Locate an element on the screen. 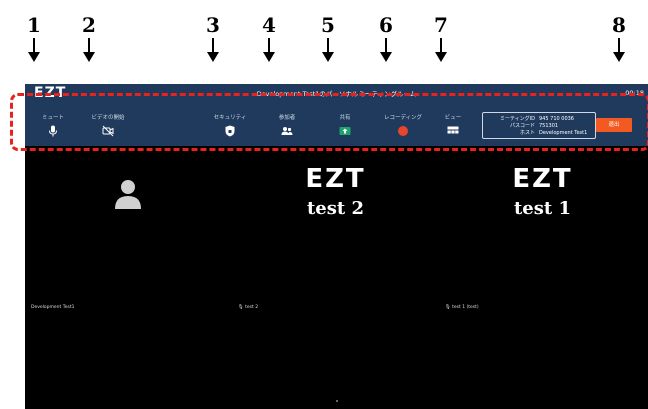 This screenshot has height=409, width=648. annotation-highlight-box is located at coordinates (329, 122).